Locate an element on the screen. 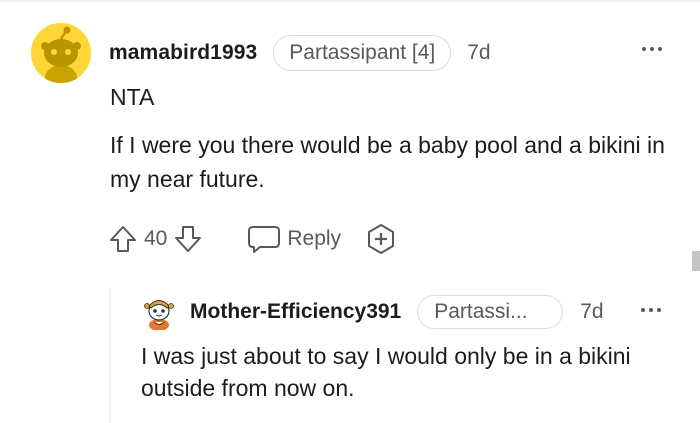  upvote-arrow-icon is located at coordinates (123, 239).